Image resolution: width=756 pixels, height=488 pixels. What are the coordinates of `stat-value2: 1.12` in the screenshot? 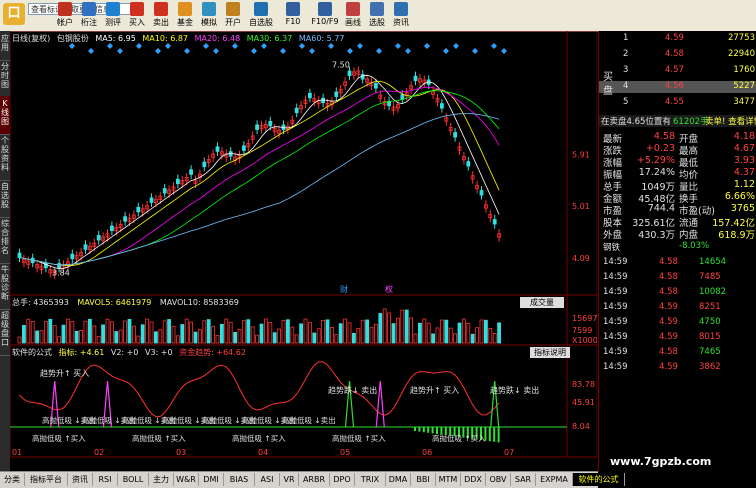 It's located at (744, 184).